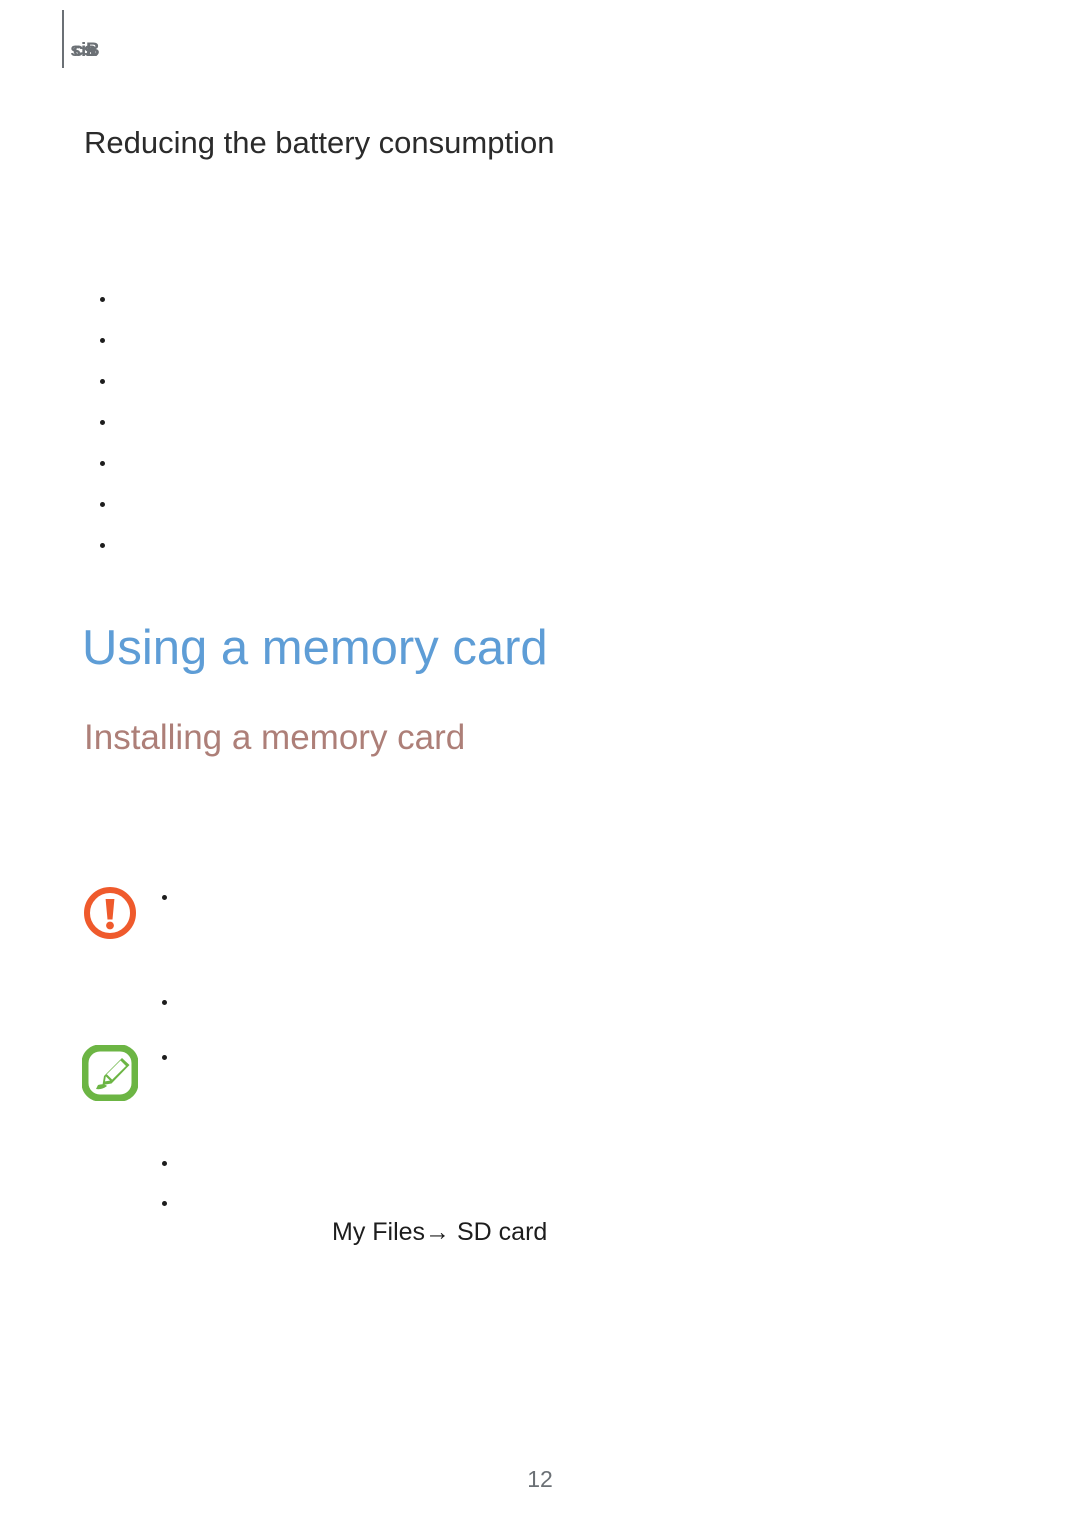 Image resolution: width=1080 pixels, height=1527 pixels. Describe the element at coordinates (275, 737) in the screenshot. I see `heading-installing-memory-card: Installing a memory card` at that location.